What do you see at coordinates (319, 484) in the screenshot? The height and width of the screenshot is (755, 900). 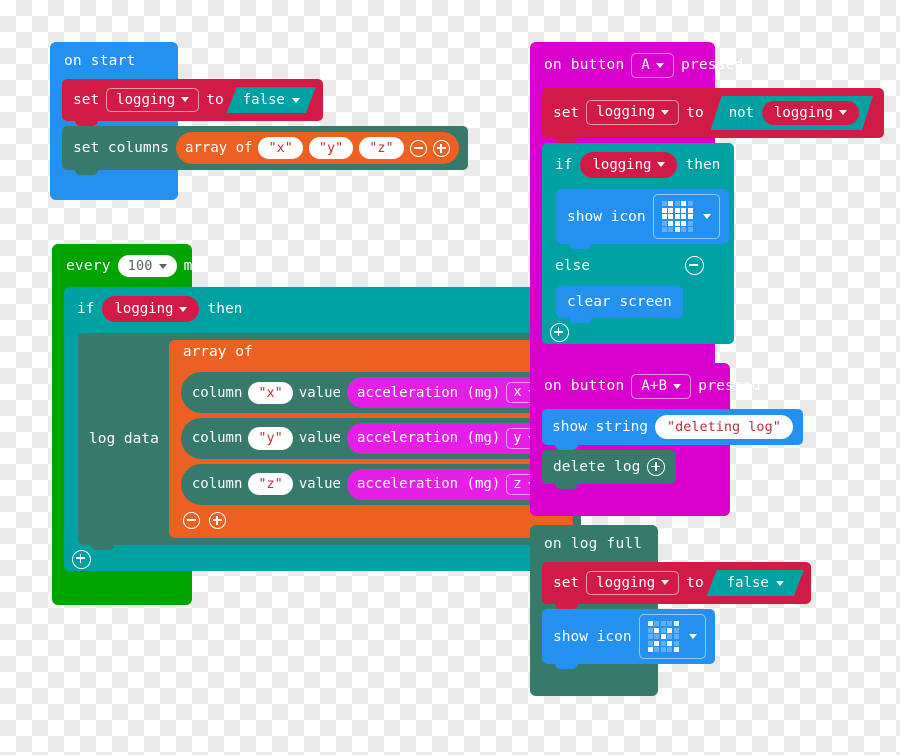 I see `value-label: value` at bounding box center [319, 484].